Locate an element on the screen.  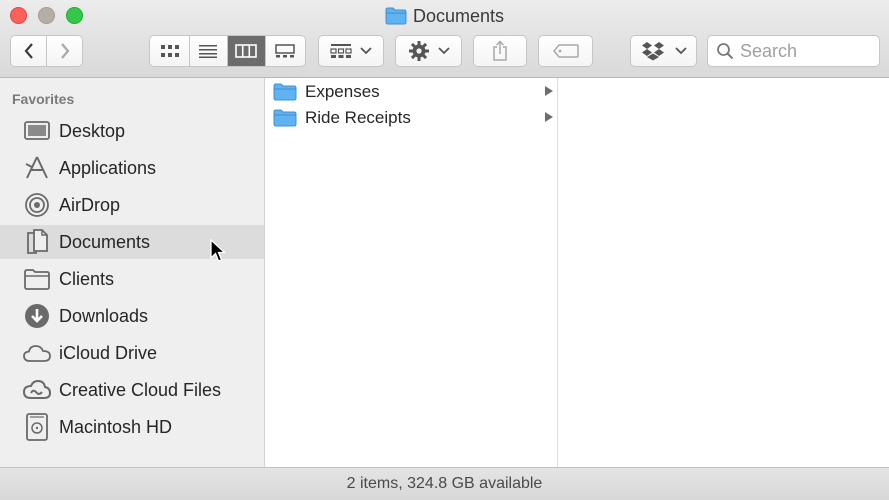
folder-name: Ride Receipts is located at coordinates (358, 117).